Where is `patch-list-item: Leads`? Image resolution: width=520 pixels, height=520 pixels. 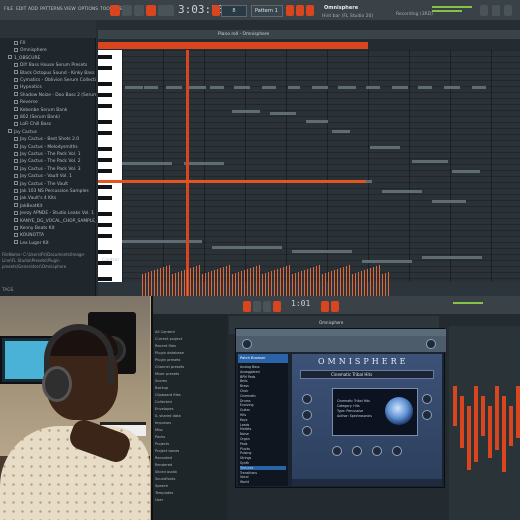 patch-list-item: Leads is located at coordinates (263, 425).